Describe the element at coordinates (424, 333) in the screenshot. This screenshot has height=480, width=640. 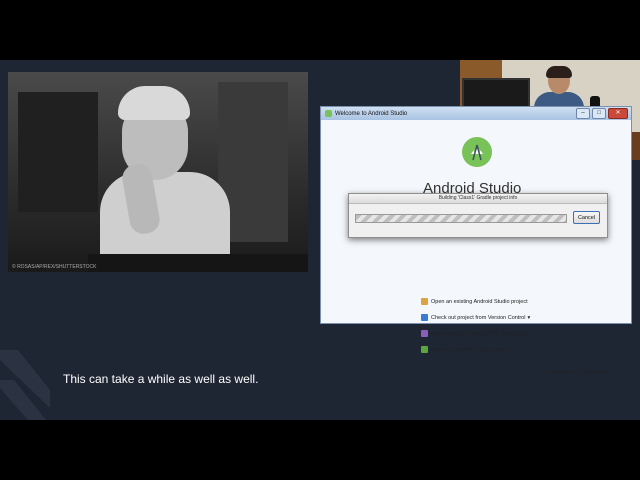
I see `import-icon` at that location.